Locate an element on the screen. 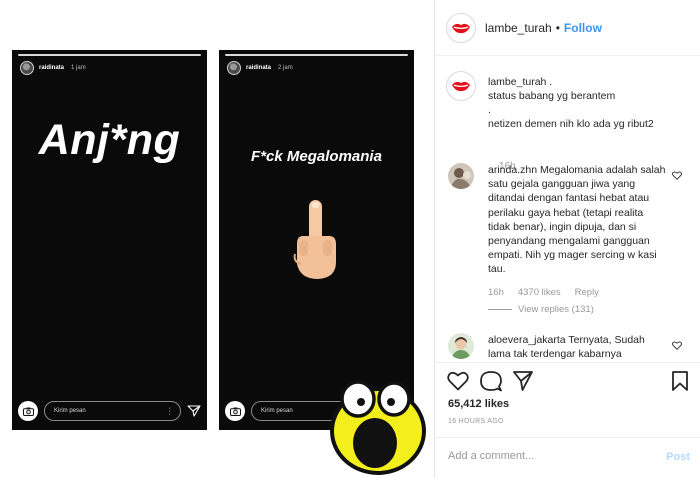  post-header: lambe_turah • Follow is located at coordinates (567, 28).